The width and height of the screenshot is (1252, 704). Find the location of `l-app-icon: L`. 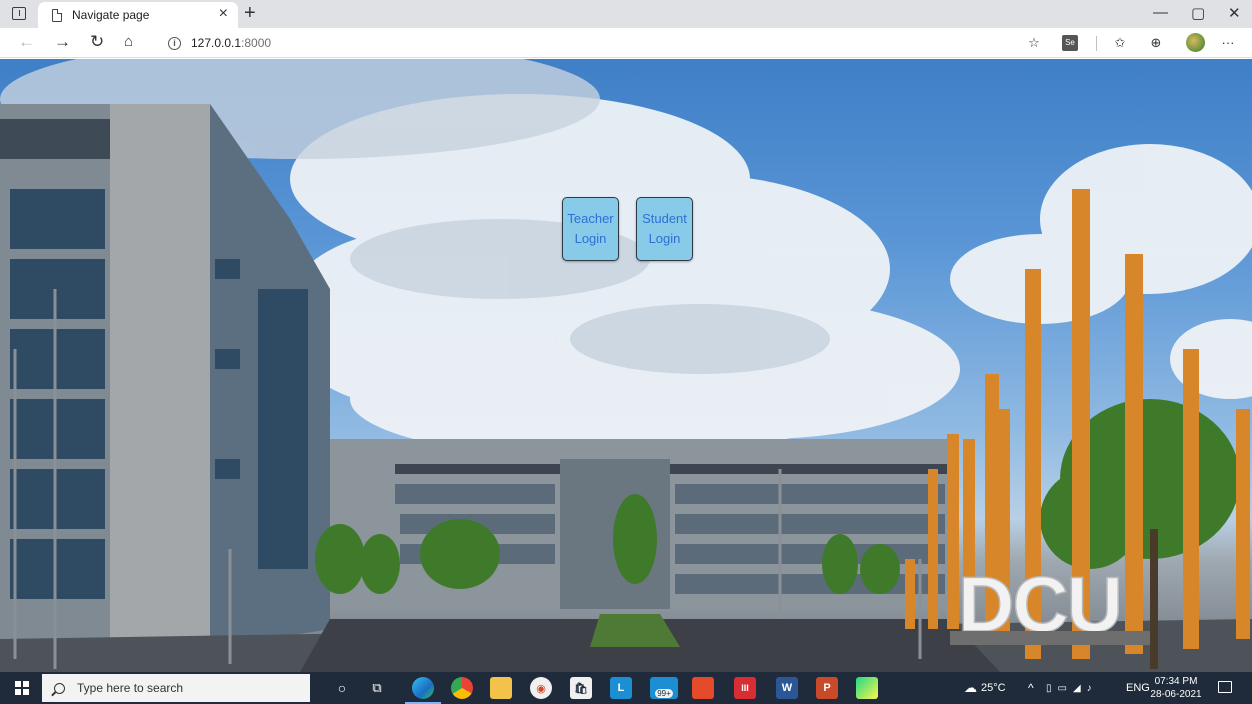

l-app-icon: L is located at coordinates (621, 688).